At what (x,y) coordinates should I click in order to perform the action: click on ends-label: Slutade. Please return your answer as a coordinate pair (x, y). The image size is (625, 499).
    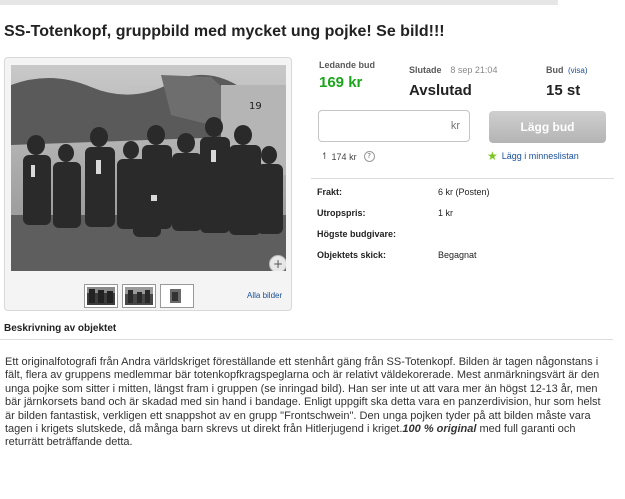
    Looking at the image, I should click on (425, 70).